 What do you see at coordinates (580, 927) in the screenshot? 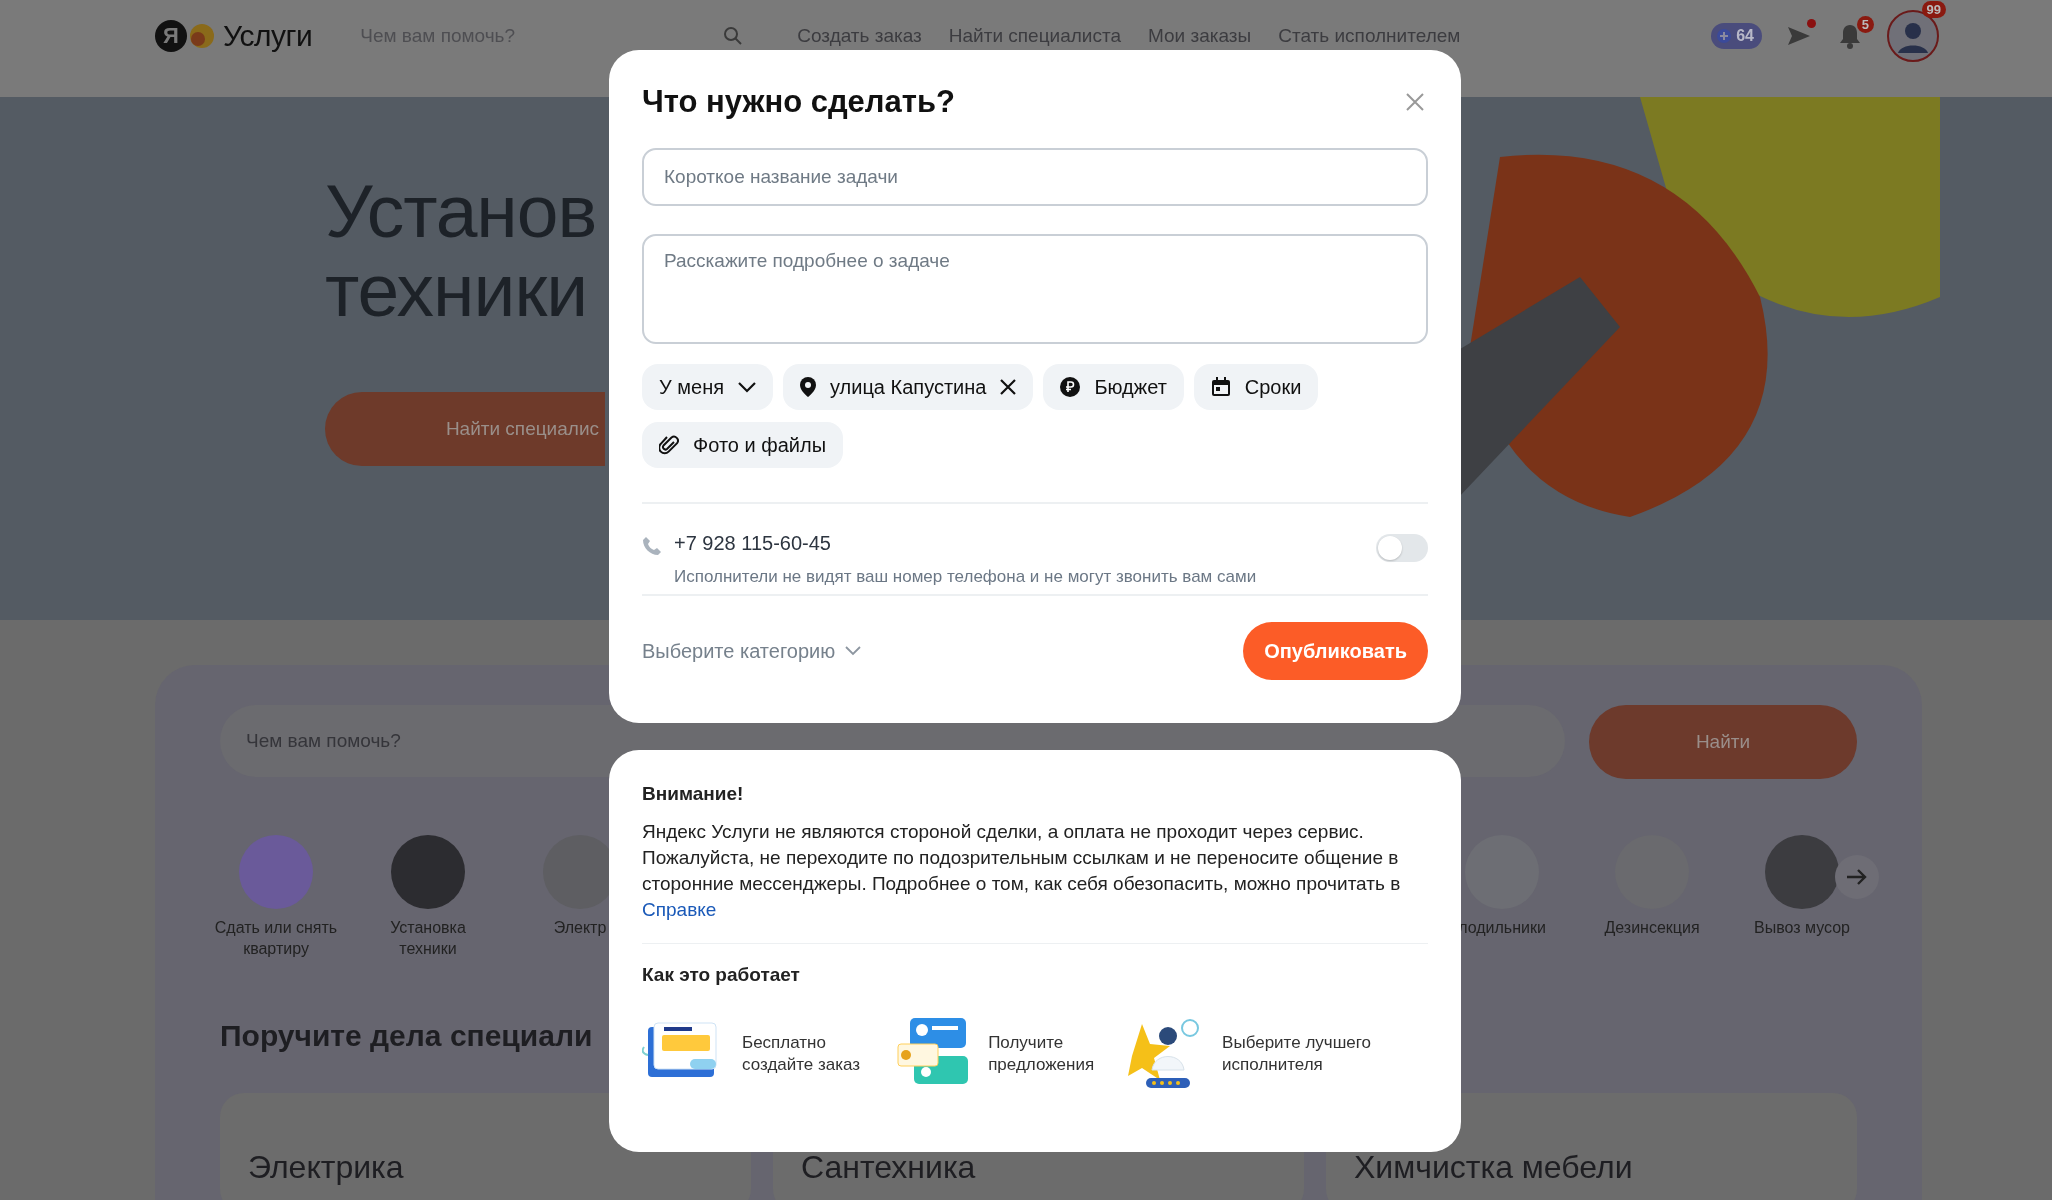
I see `category-label: Электр` at bounding box center [580, 927].